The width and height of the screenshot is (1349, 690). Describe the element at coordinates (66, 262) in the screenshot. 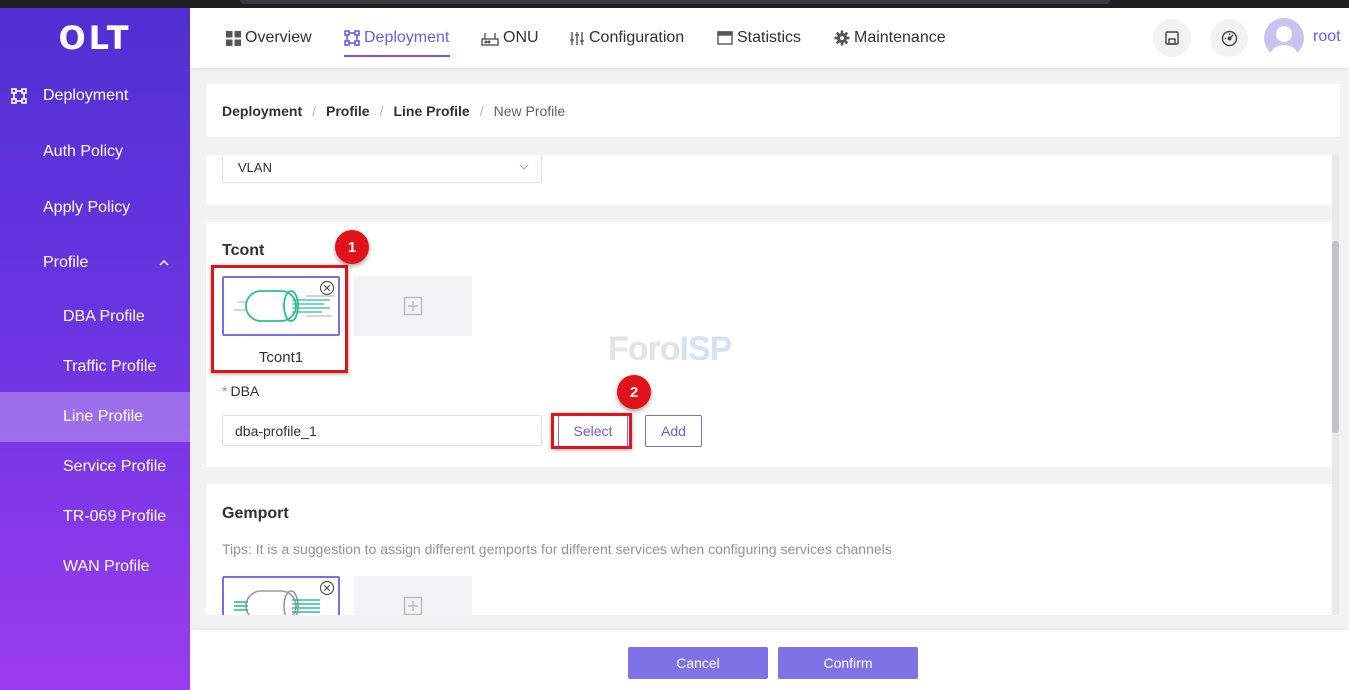

I see `sidebar-item-label: Profile` at that location.